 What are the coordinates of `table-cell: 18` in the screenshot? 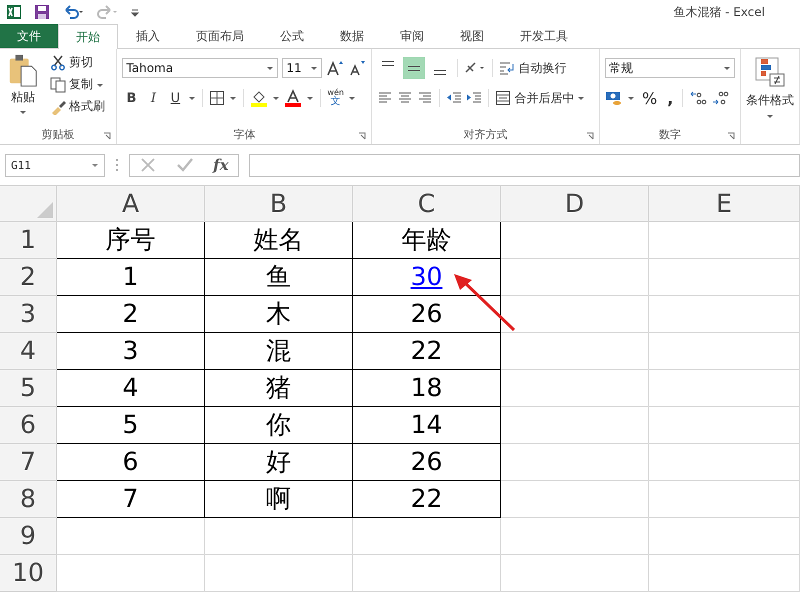 It's located at (427, 388).